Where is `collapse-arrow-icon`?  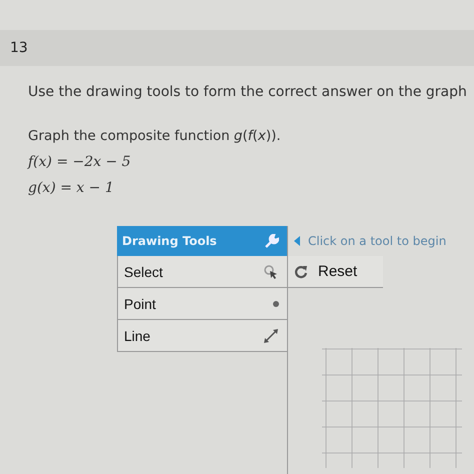
collapse-arrow-icon is located at coordinates (297, 241).